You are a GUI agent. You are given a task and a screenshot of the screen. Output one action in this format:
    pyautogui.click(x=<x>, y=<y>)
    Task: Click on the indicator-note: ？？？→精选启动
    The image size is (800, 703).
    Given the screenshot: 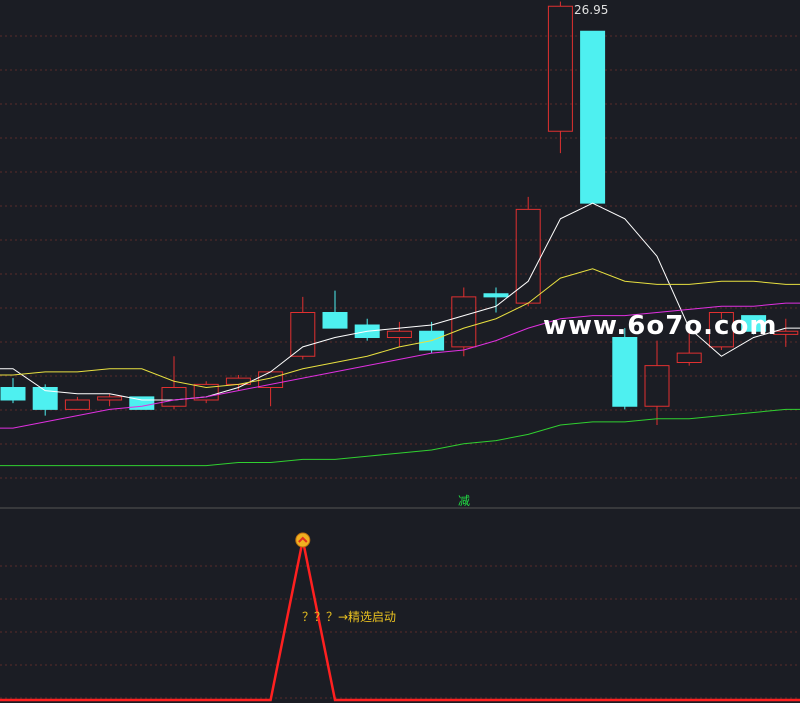 What is the action you would take?
    pyautogui.click(x=349, y=617)
    